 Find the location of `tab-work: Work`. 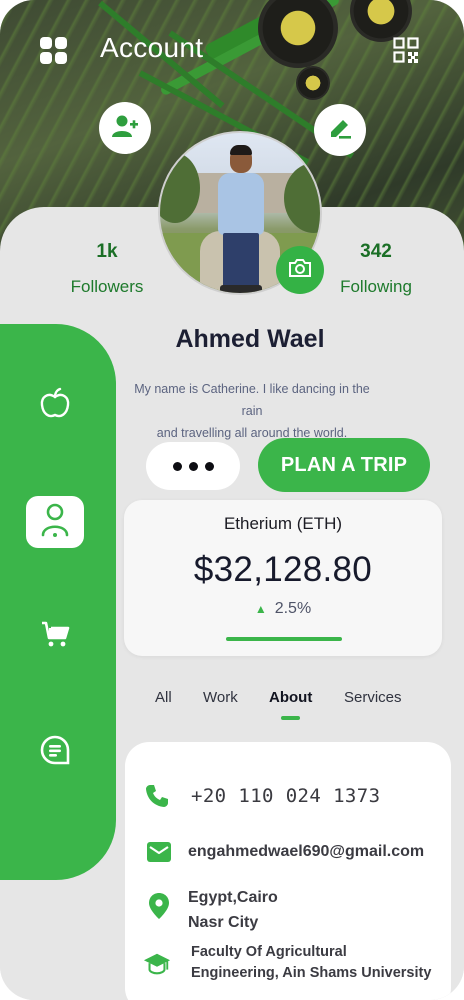

tab-work: Work is located at coordinates (220, 697).